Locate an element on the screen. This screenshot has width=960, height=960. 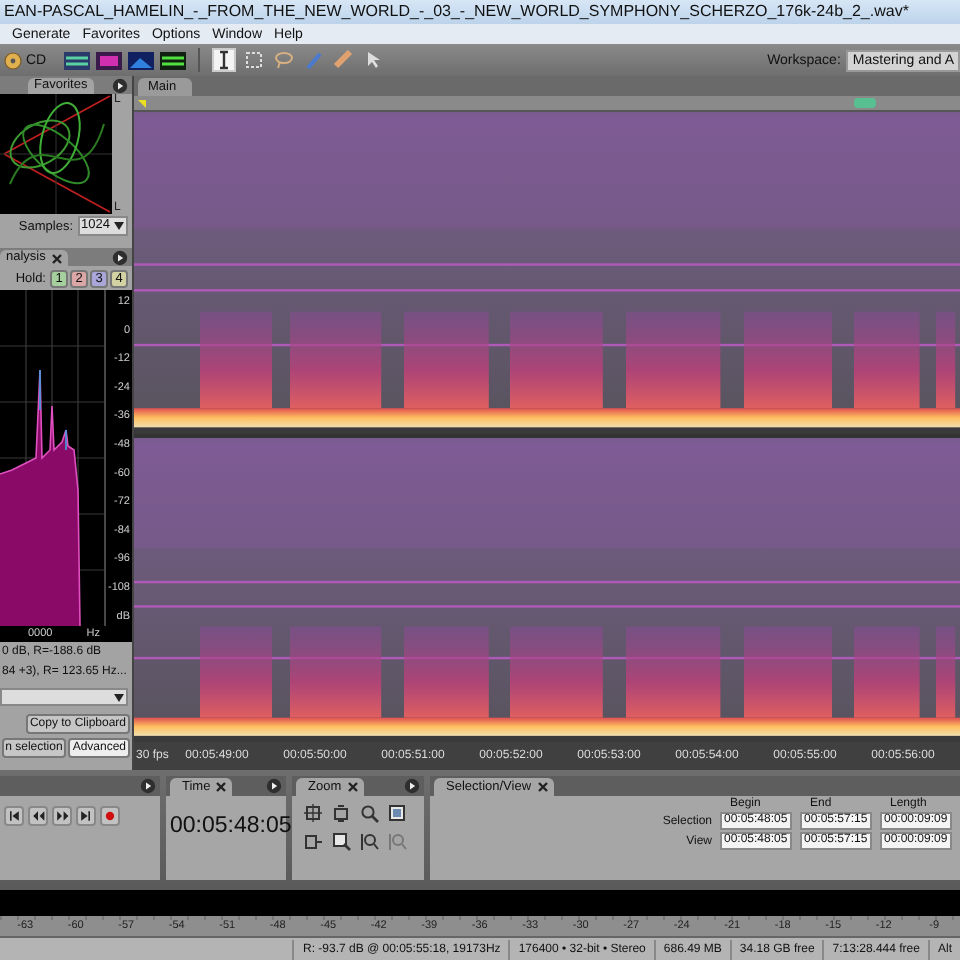
fast-forward-button is located at coordinates (62, 816).